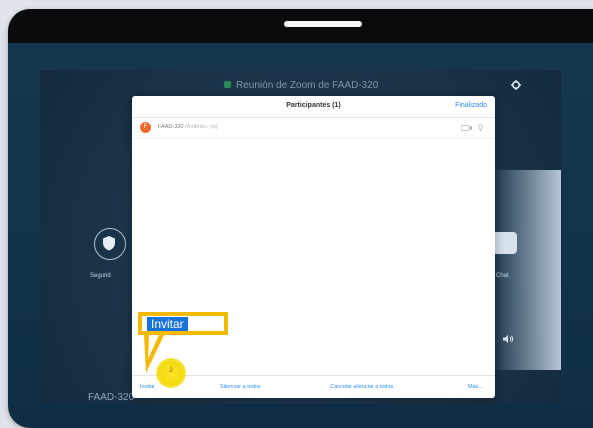  Describe the element at coordinates (516, 85) in the screenshot. I see `gear-icon` at that location.